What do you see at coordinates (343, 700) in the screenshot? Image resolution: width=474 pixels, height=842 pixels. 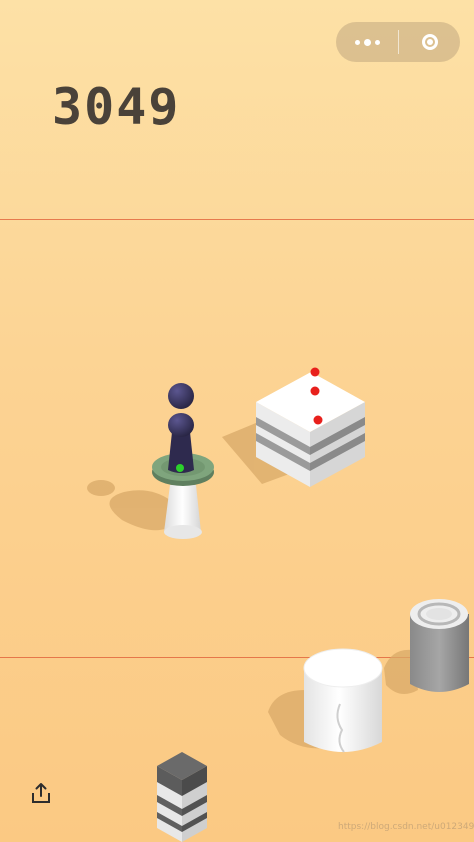 I see `white-cylinder-platform` at bounding box center [343, 700].